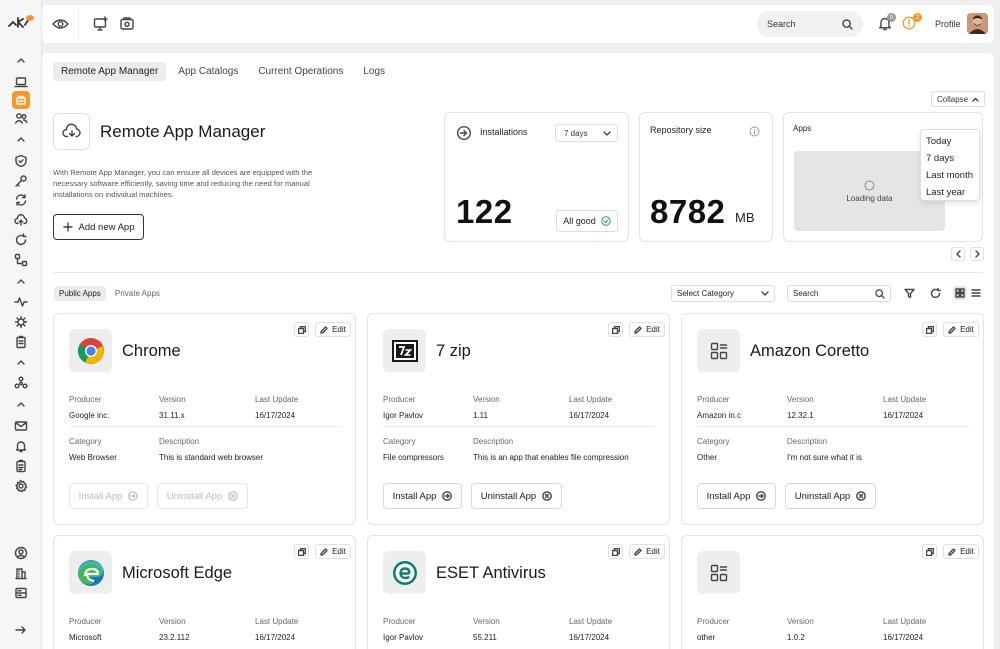  Describe the element at coordinates (781, 24) in the screenshot. I see `global-search-input: Search` at that location.